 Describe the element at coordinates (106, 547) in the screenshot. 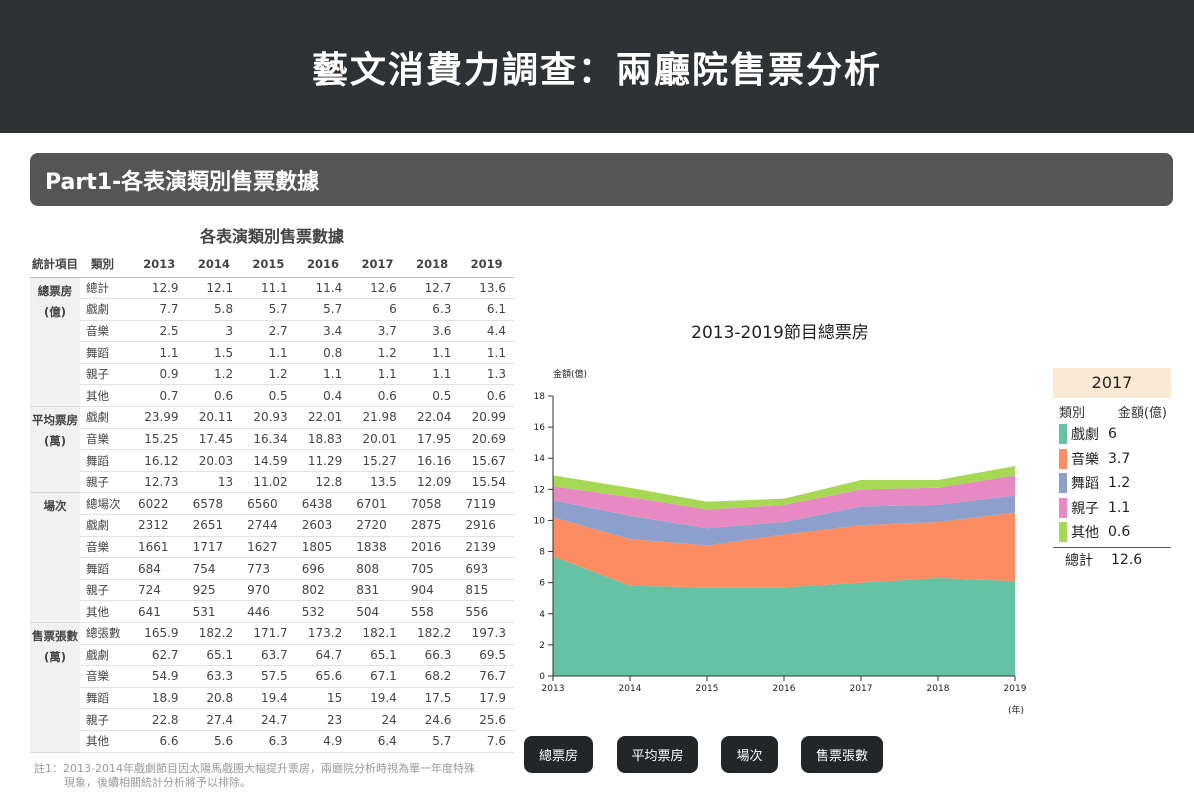

I see `row-category: 音樂` at that location.